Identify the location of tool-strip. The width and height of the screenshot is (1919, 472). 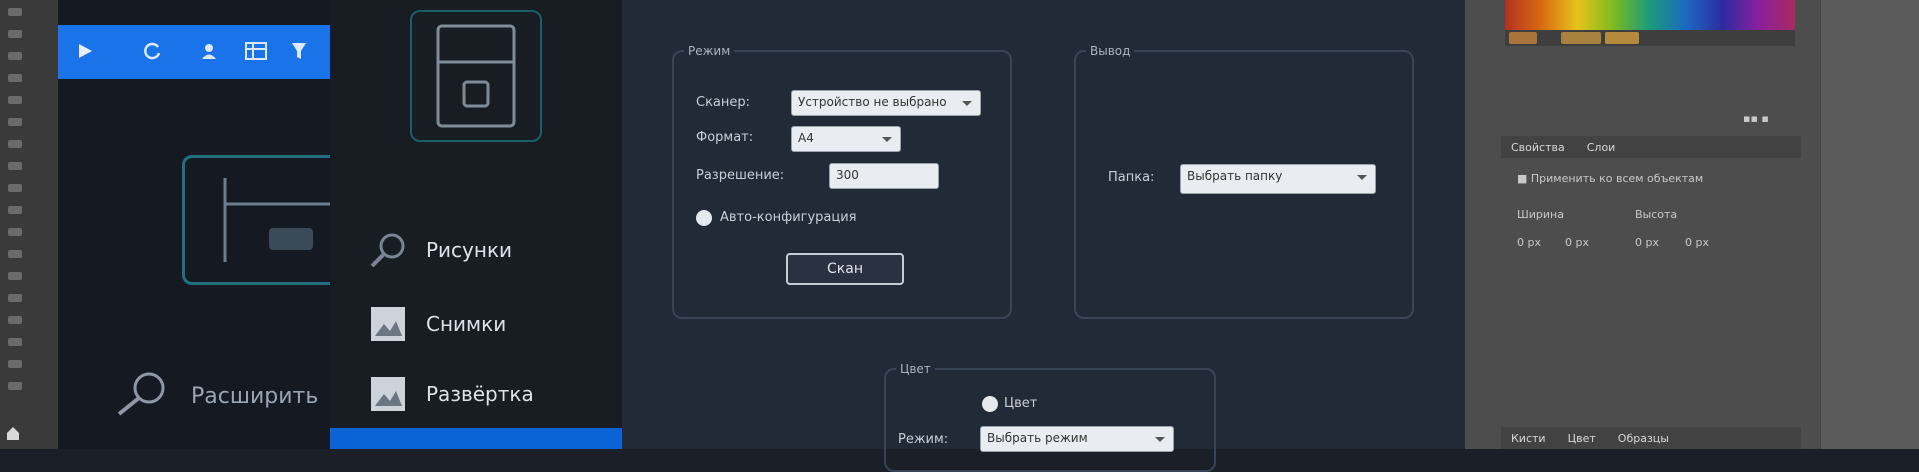
(29, 224).